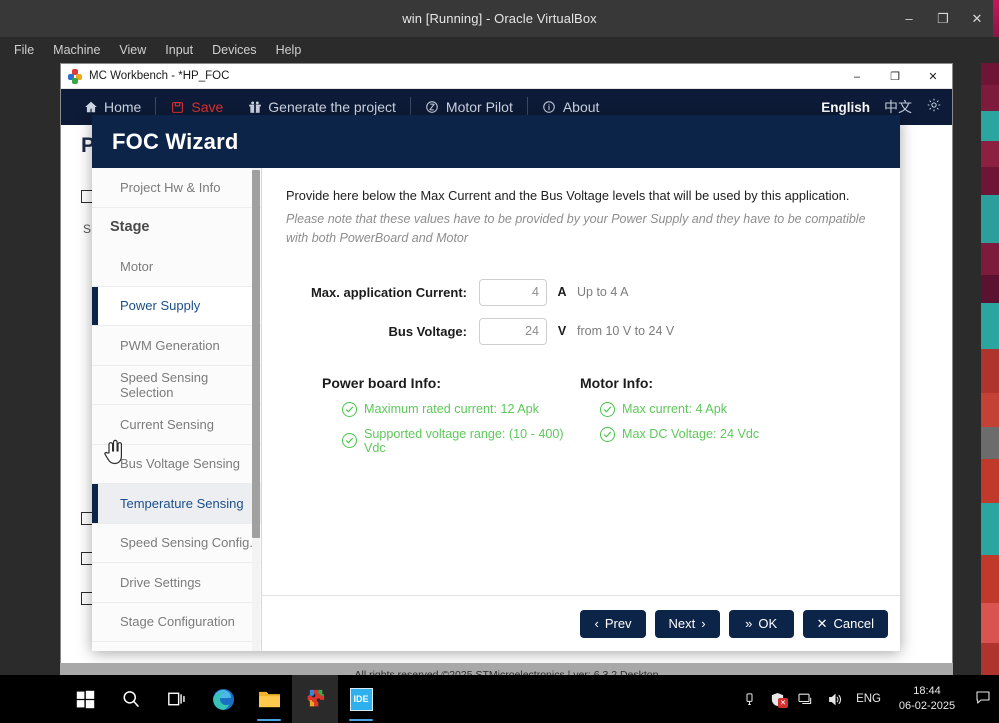 Image resolution: width=999 pixels, height=723 pixels. Describe the element at coordinates (450, 441) in the screenshot. I see `power-board-info-item: Supported voltage range: (10 - 400) Vdc` at that location.